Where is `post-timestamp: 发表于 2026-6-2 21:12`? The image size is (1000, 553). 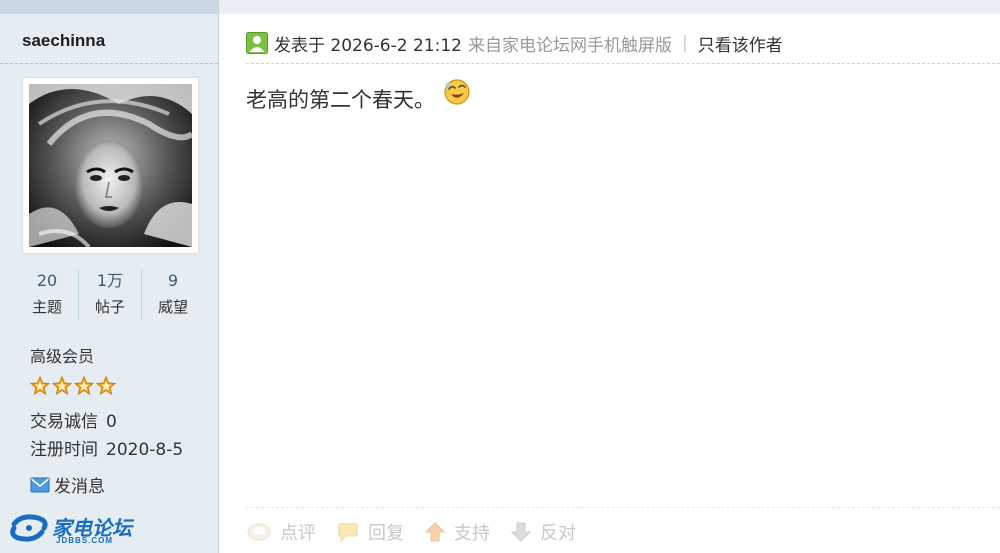 post-timestamp: 发表于 2026-6-2 21:12 is located at coordinates (368, 45).